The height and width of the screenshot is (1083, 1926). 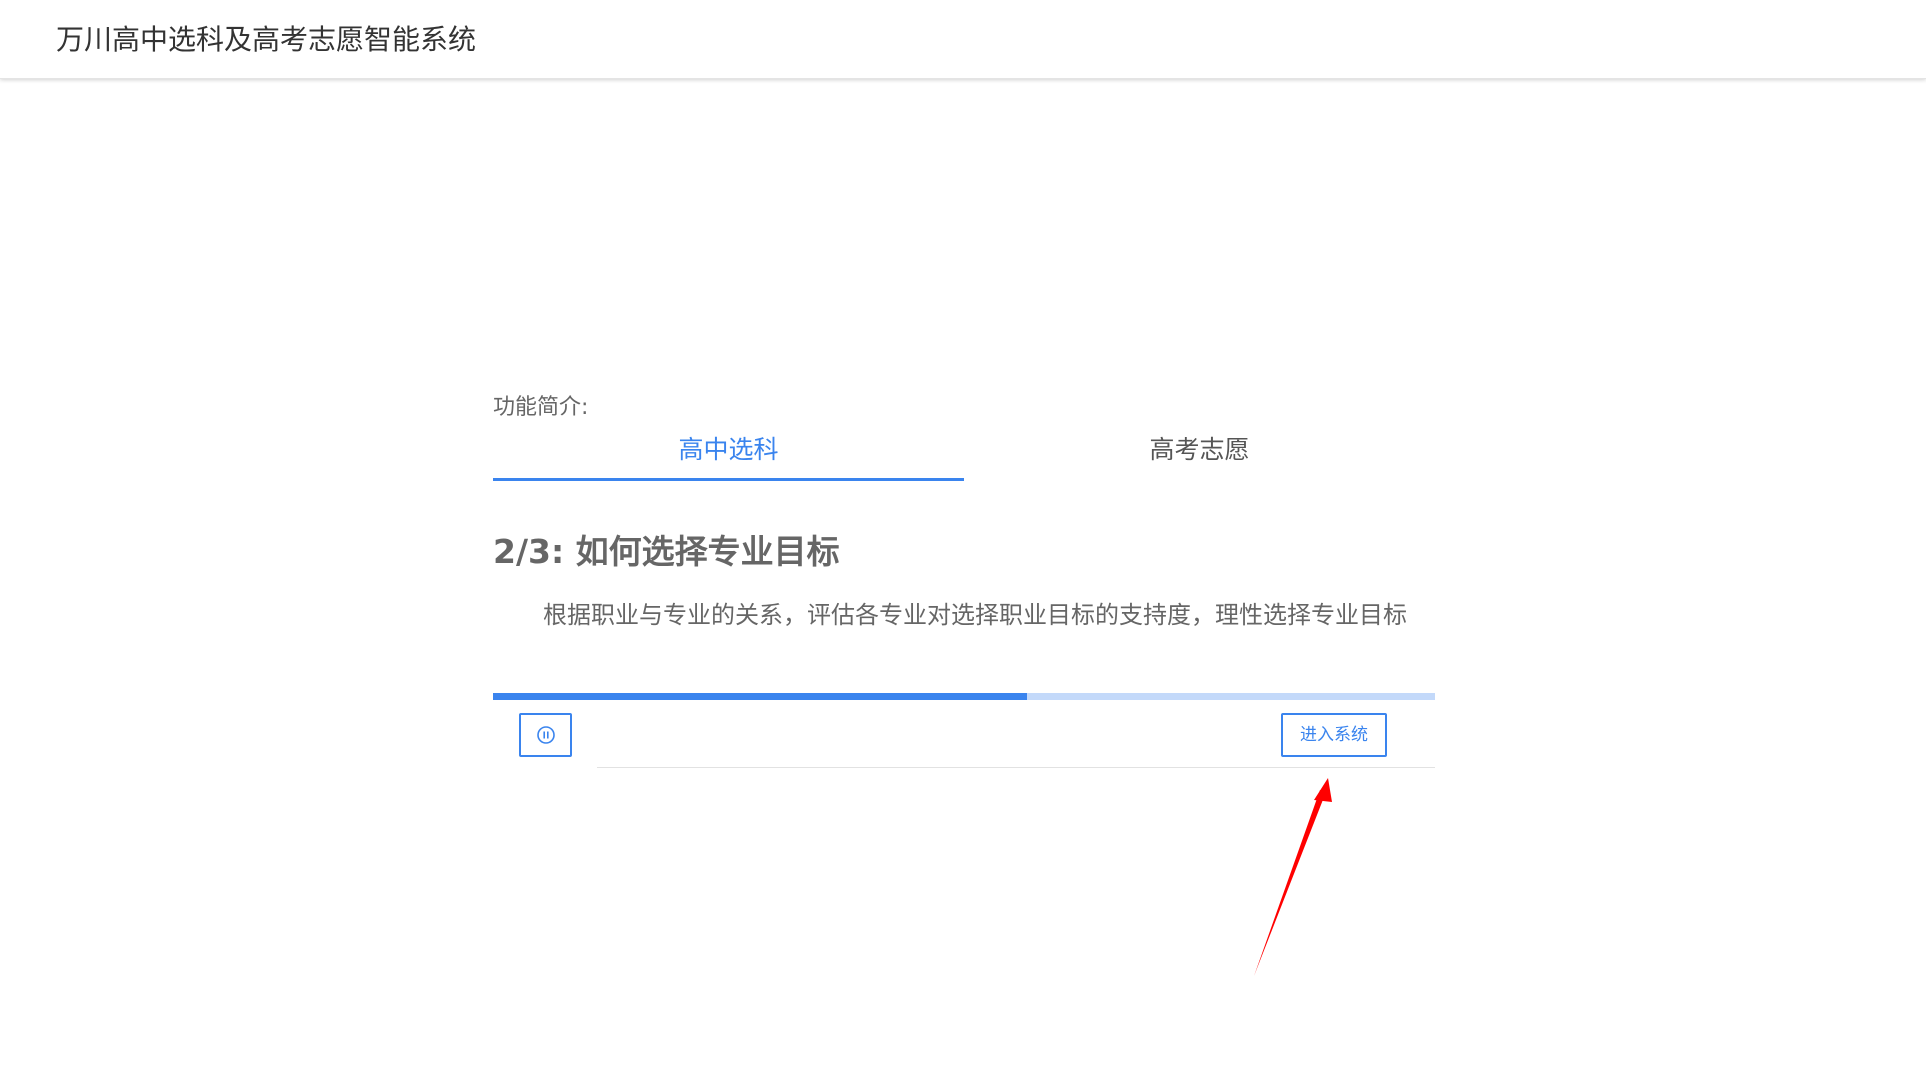 What do you see at coordinates (541, 407) in the screenshot?
I see `intro-label: 功能简介:` at bounding box center [541, 407].